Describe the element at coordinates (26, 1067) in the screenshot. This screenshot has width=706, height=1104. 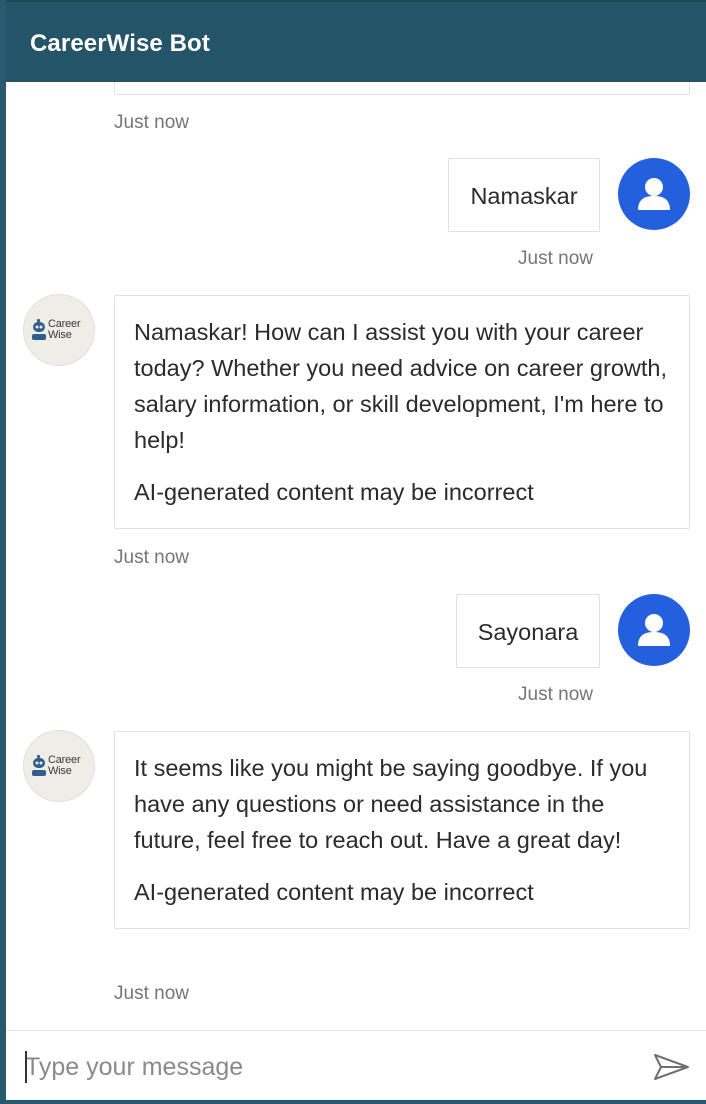
I see `text-caret` at that location.